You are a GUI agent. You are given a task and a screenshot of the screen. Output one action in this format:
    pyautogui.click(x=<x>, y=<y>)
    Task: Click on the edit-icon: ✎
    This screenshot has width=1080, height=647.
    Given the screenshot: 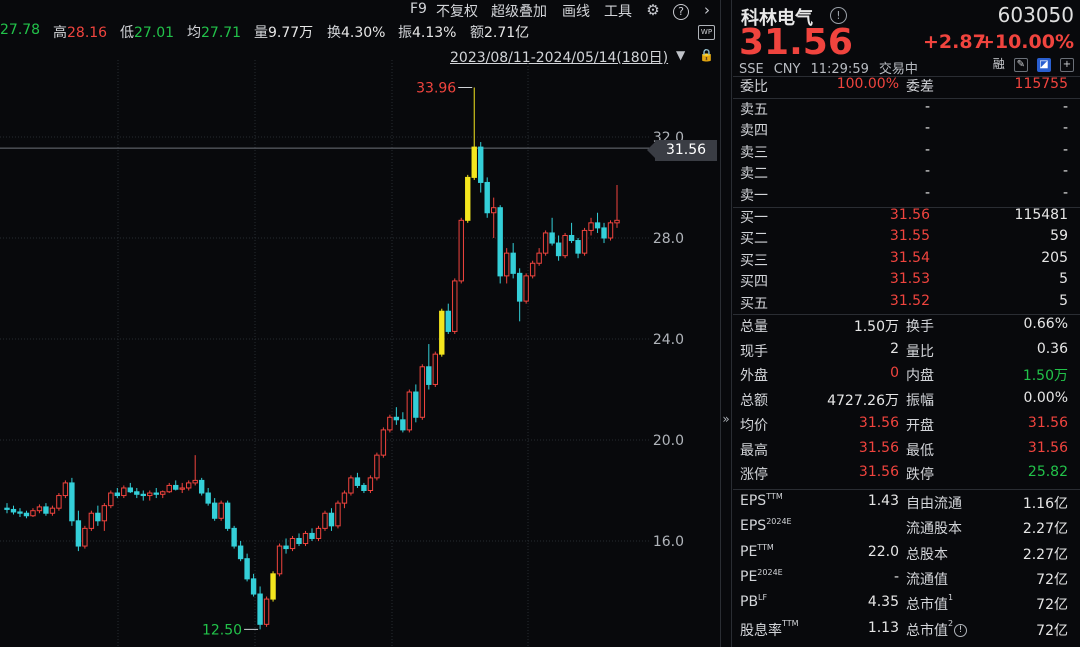 What is the action you would take?
    pyautogui.click(x=1020, y=65)
    